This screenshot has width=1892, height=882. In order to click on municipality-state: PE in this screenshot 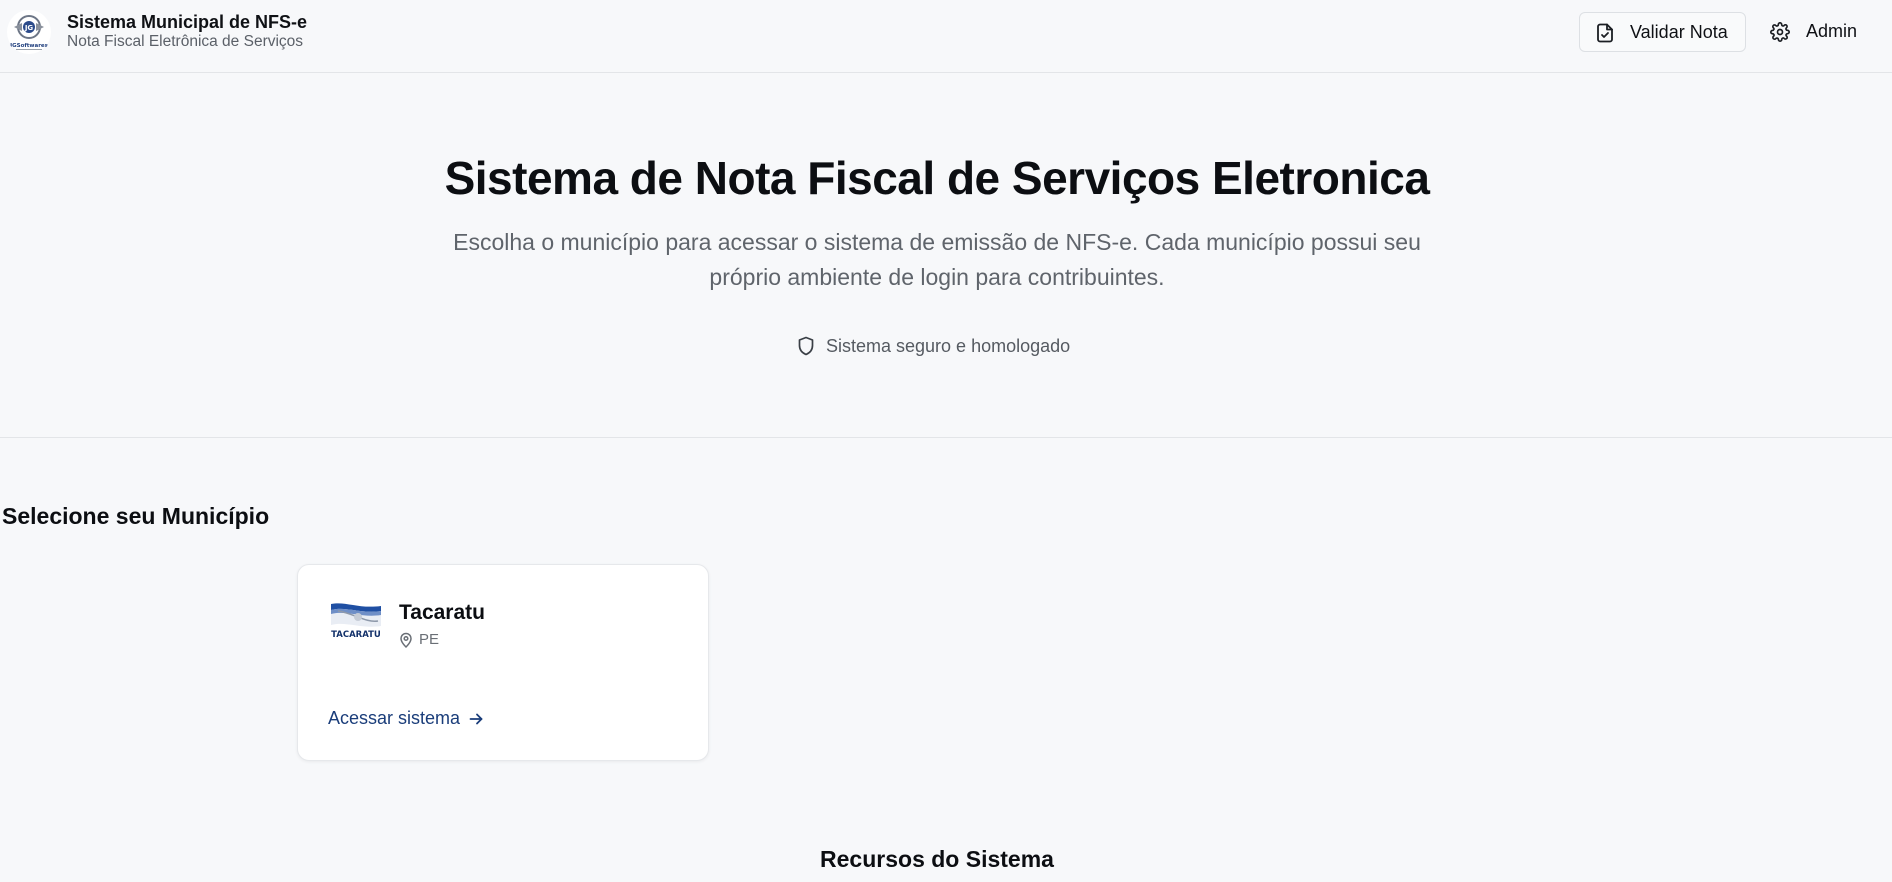, I will do `click(429, 639)`.